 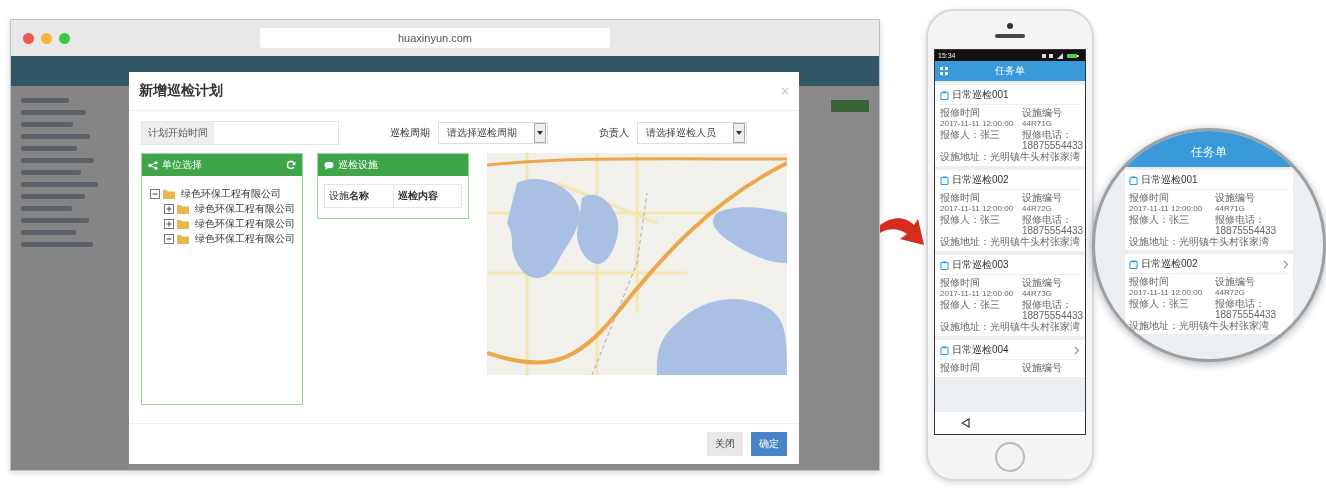 I want to click on address-bar: huaxinyun.com, so click(x=435, y=38).